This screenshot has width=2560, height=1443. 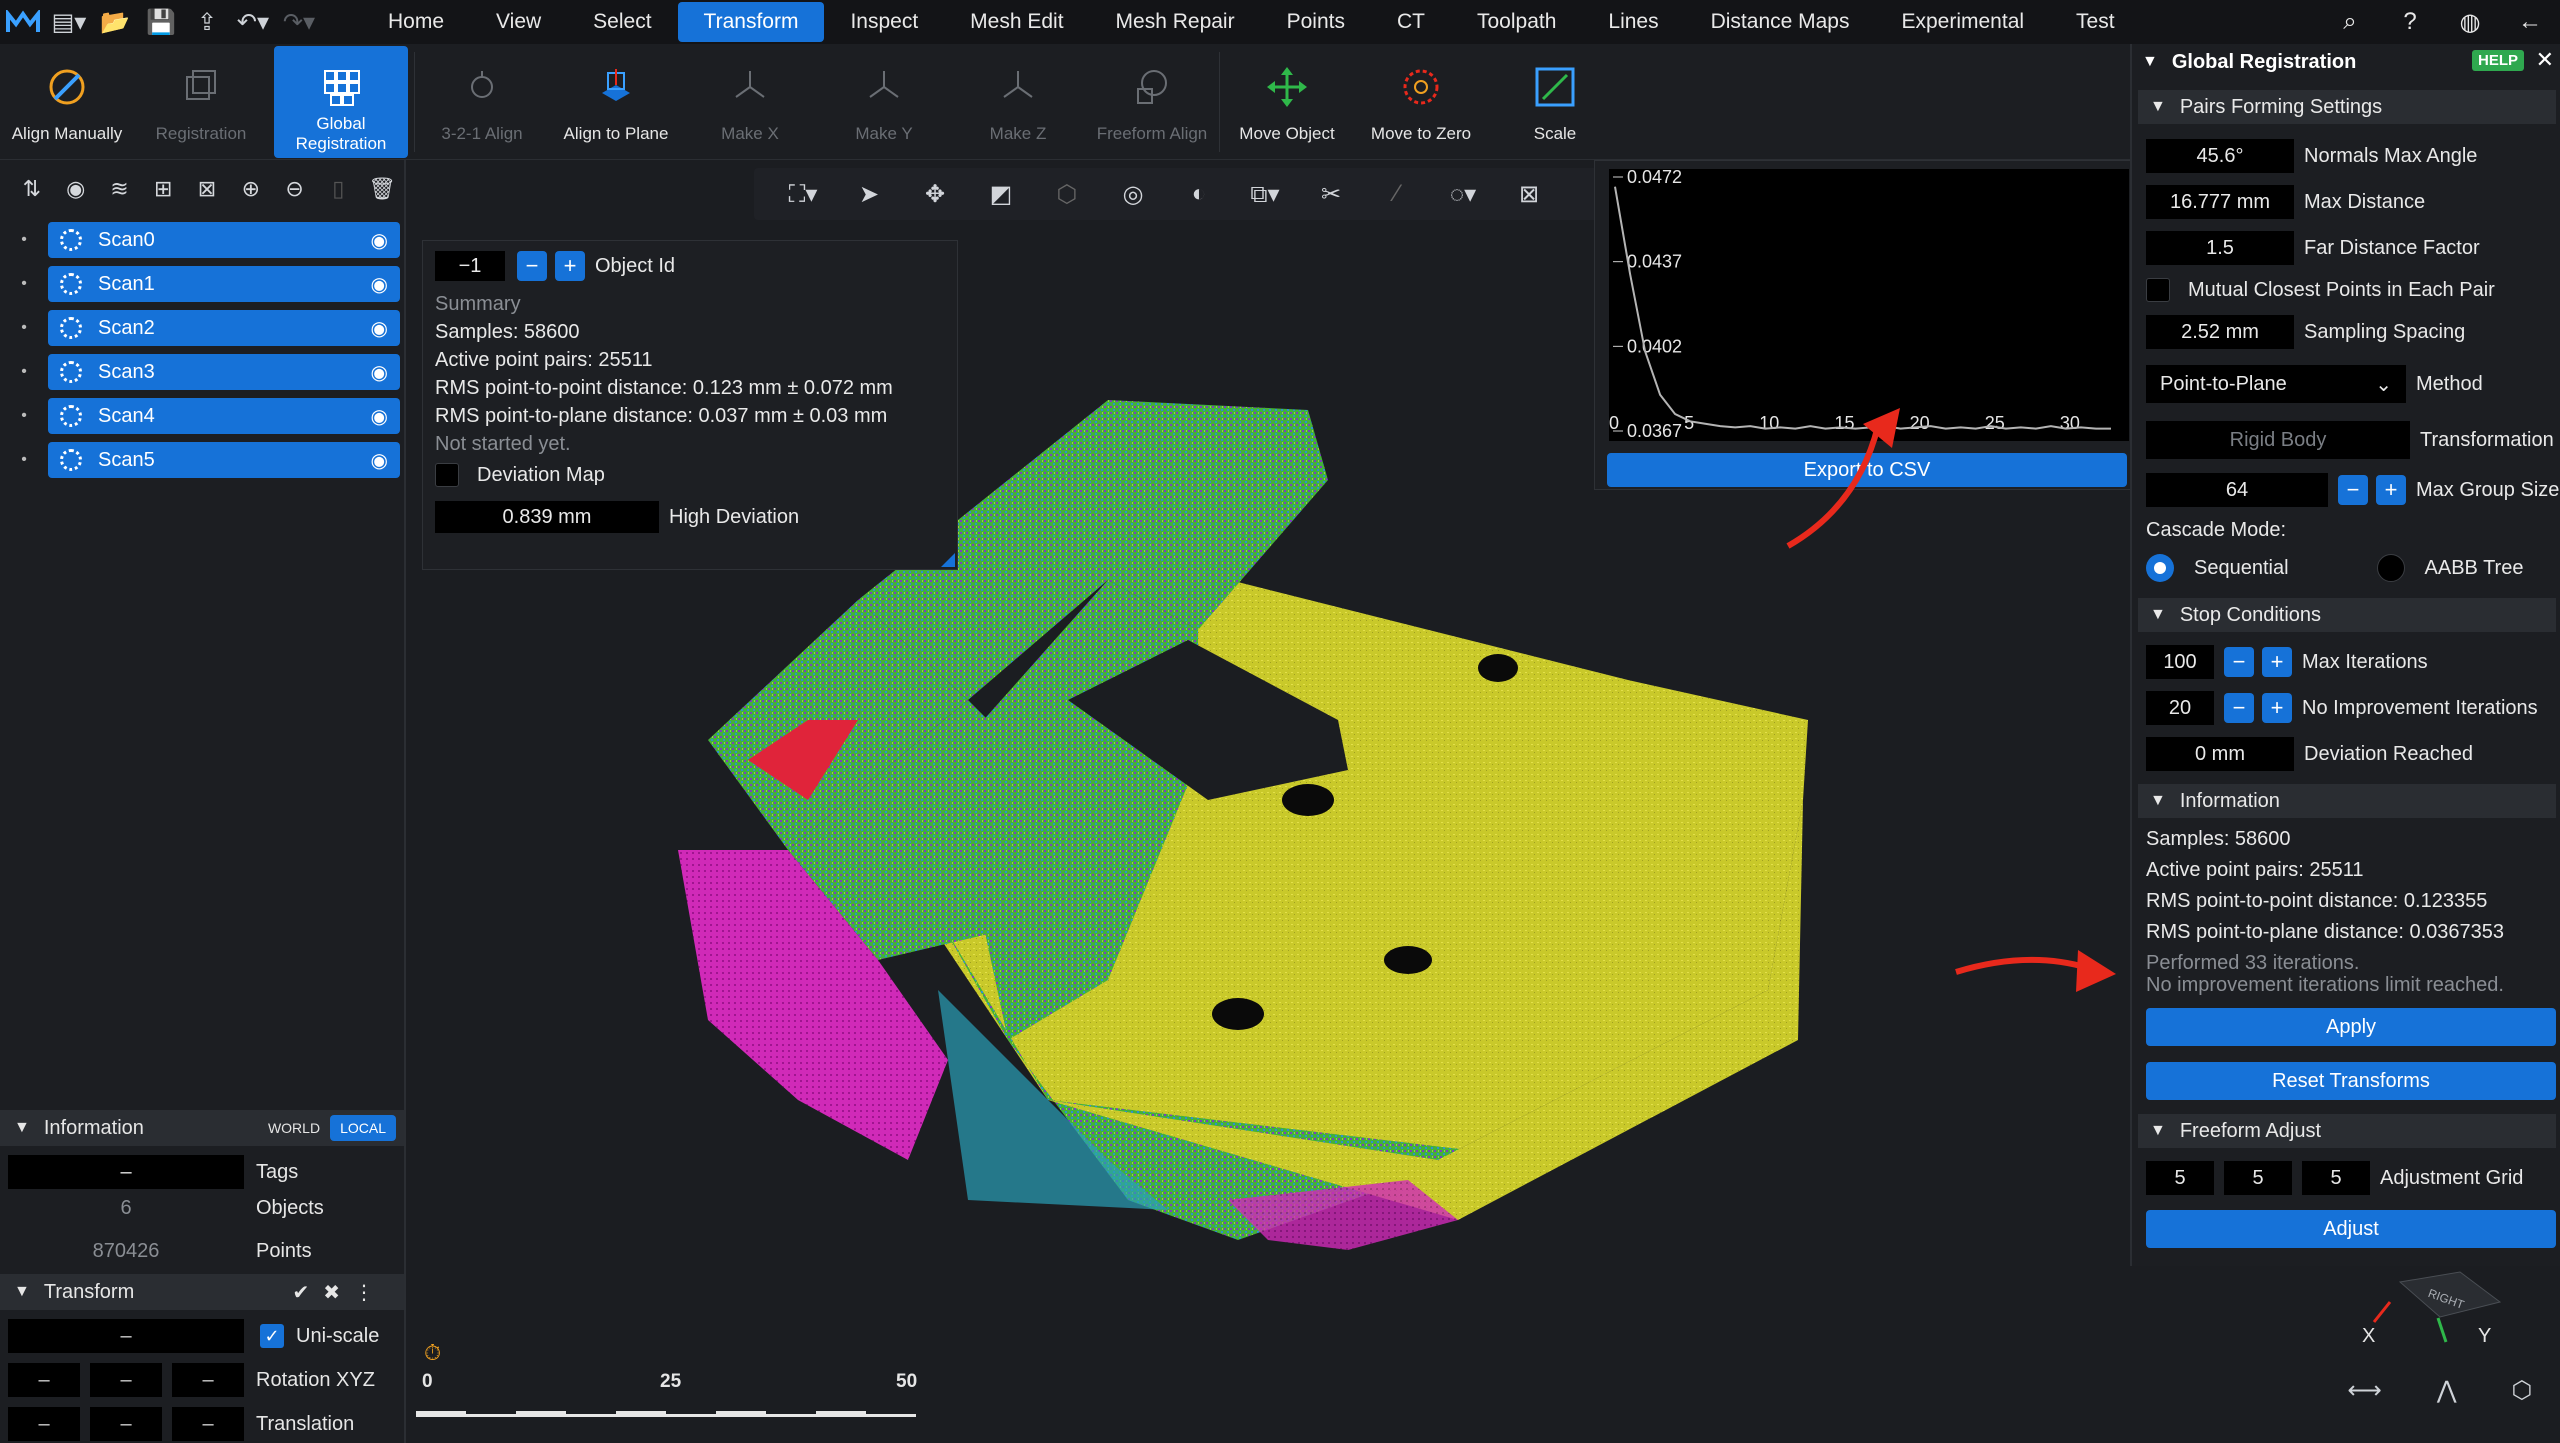 What do you see at coordinates (208, 1380) in the screenshot?
I see `rotation-z-field: –` at bounding box center [208, 1380].